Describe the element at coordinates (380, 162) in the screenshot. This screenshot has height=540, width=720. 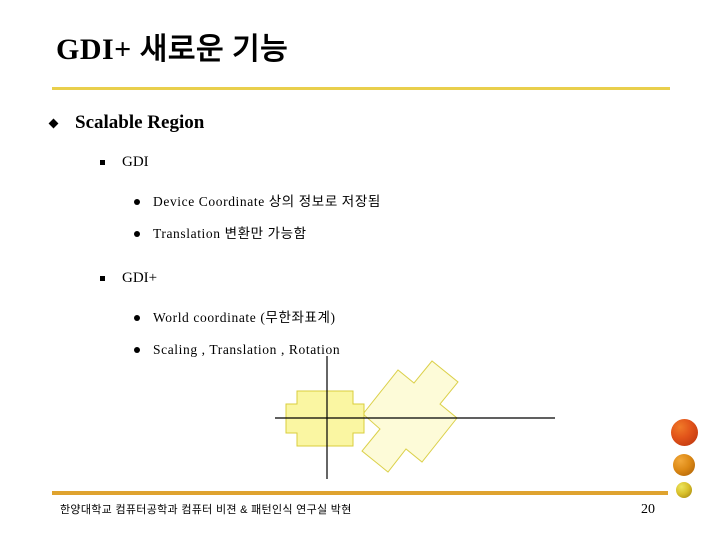
I see `bullet-level2-gdi: GDI` at that location.